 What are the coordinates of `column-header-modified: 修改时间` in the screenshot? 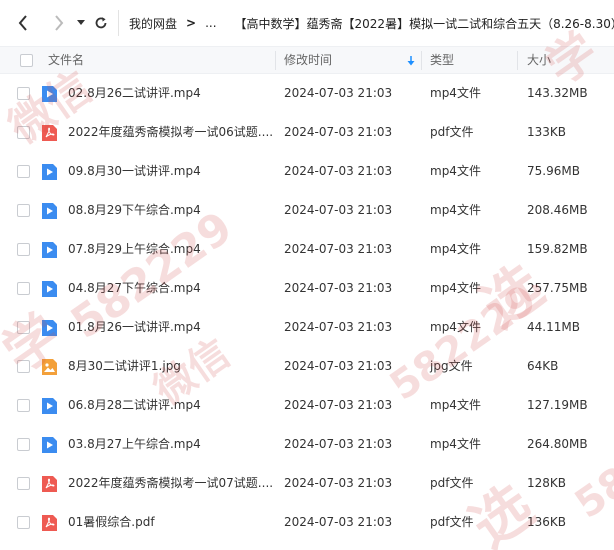 It's located at (308, 60).